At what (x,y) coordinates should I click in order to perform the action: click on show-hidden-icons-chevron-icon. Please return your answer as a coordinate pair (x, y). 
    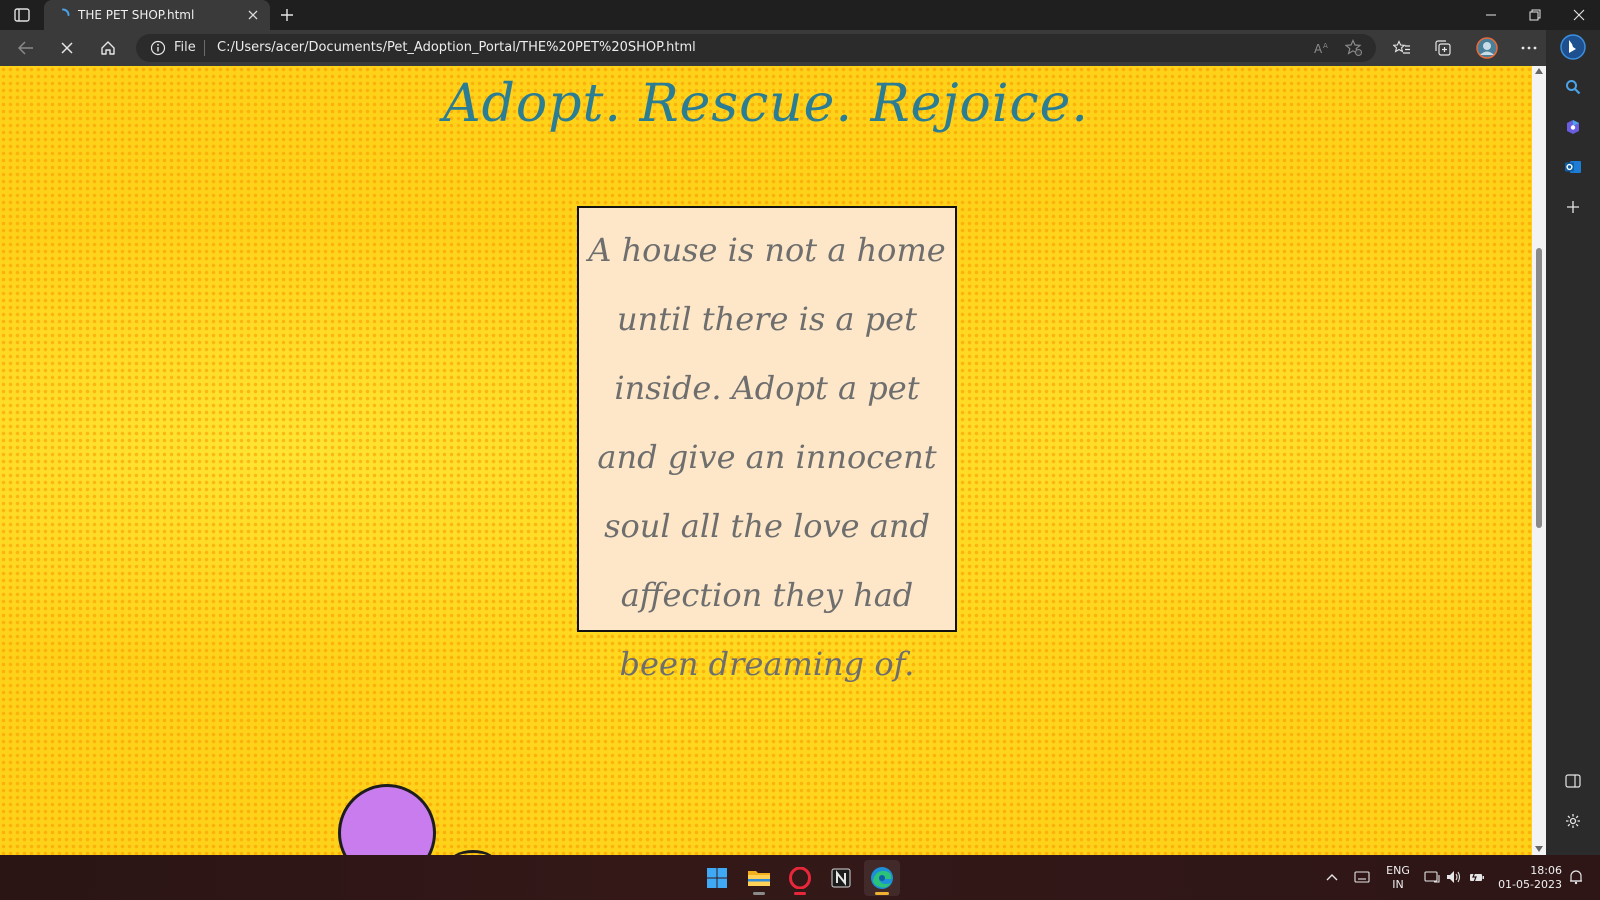
    Looking at the image, I should click on (1332, 877).